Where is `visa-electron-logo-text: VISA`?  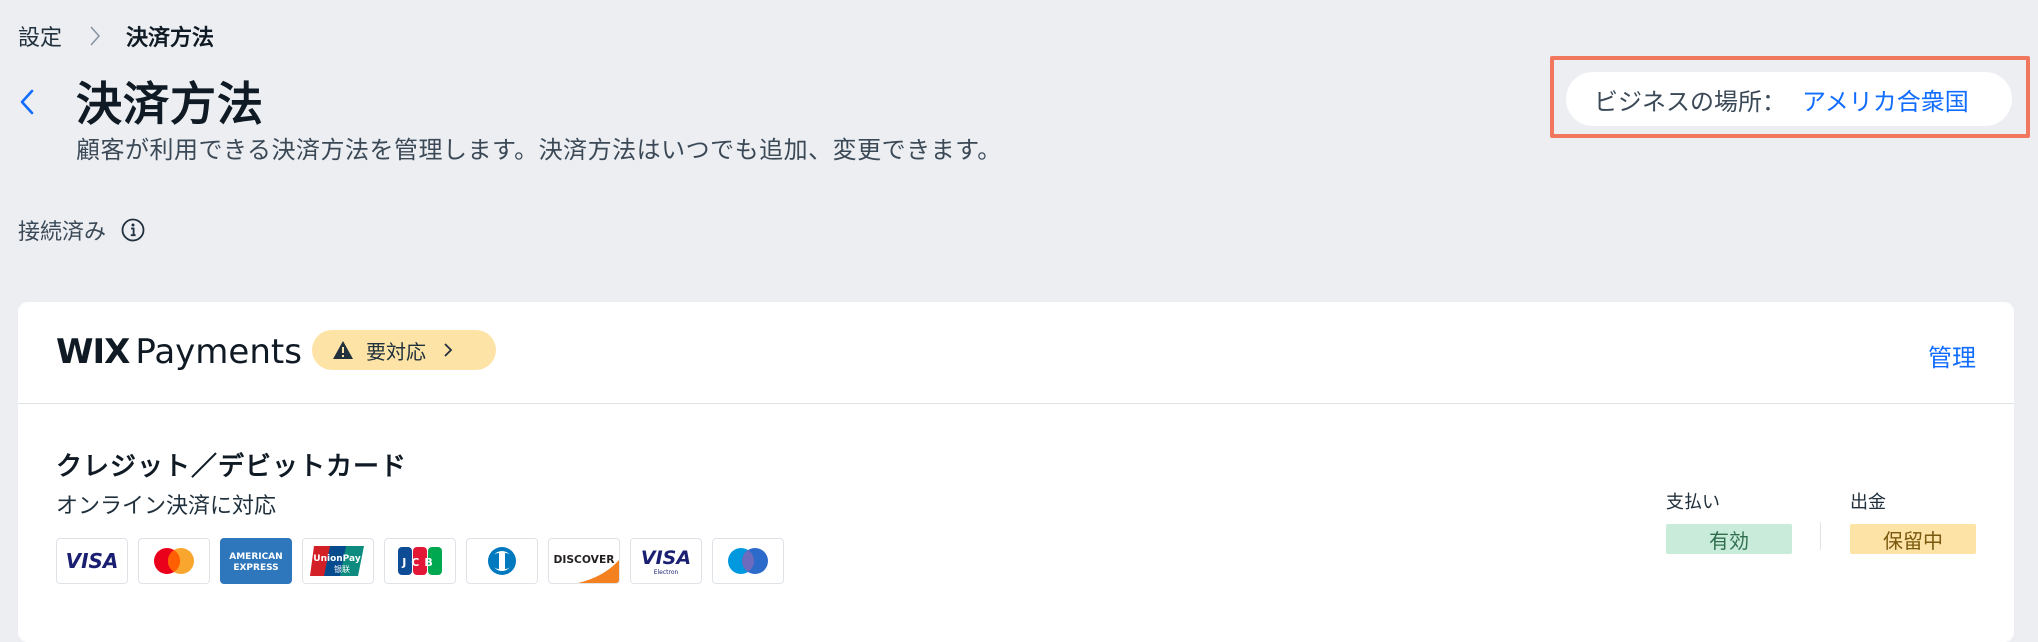 visa-electron-logo-text: VISA is located at coordinates (666, 558).